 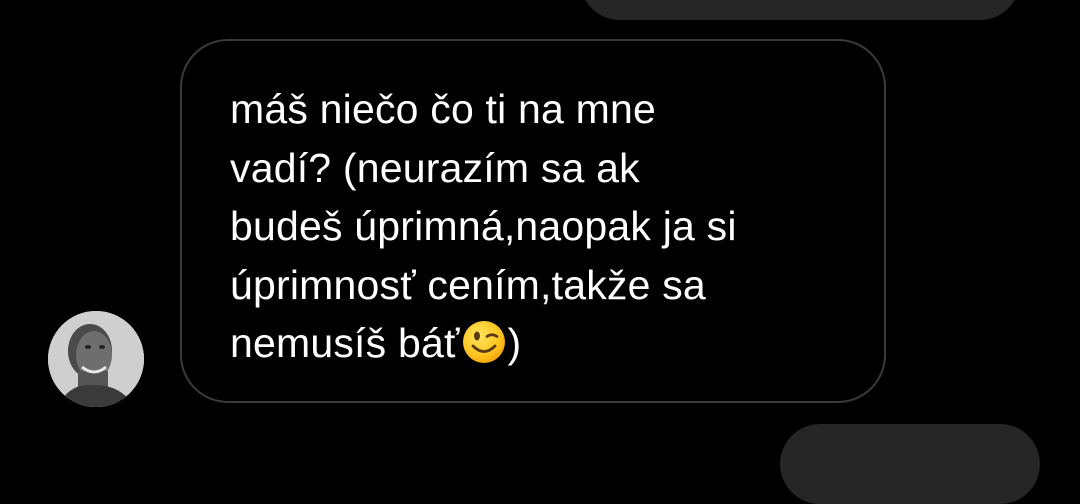 What do you see at coordinates (443, 109) in the screenshot?
I see `message-line: máš niečo čo ti na mne` at bounding box center [443, 109].